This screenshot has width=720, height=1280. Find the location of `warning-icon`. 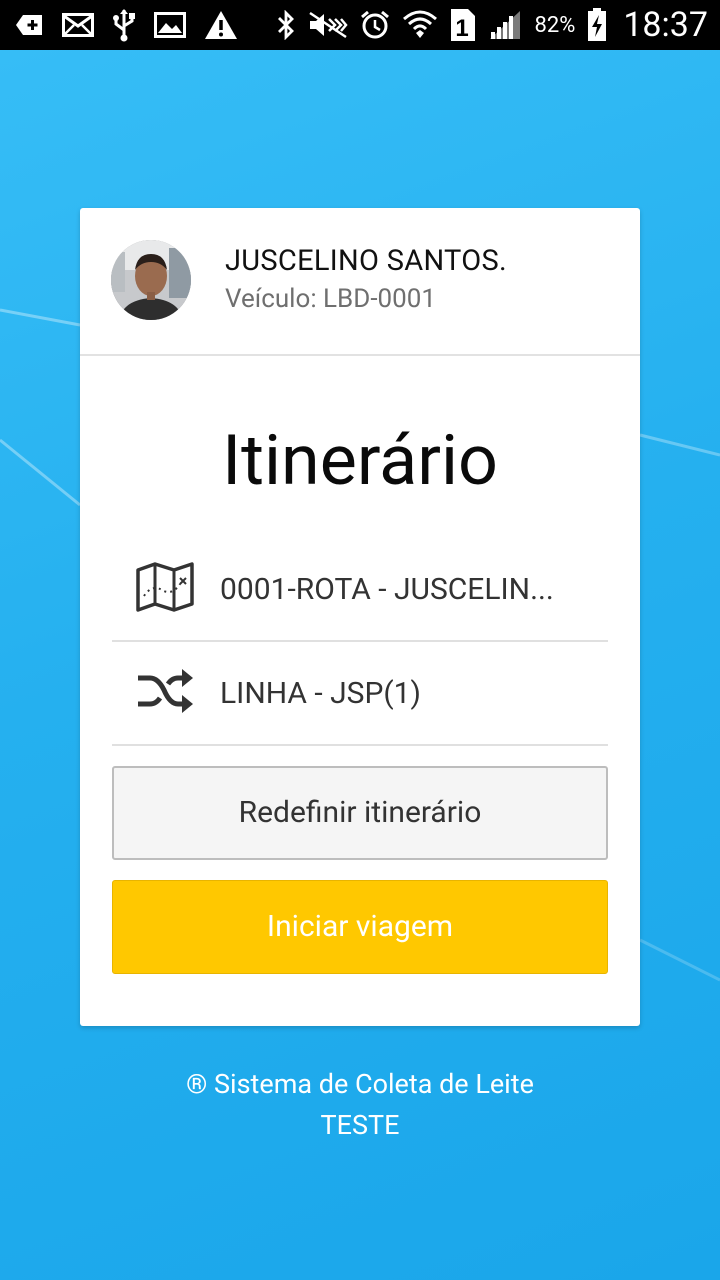

warning-icon is located at coordinates (221, 25).